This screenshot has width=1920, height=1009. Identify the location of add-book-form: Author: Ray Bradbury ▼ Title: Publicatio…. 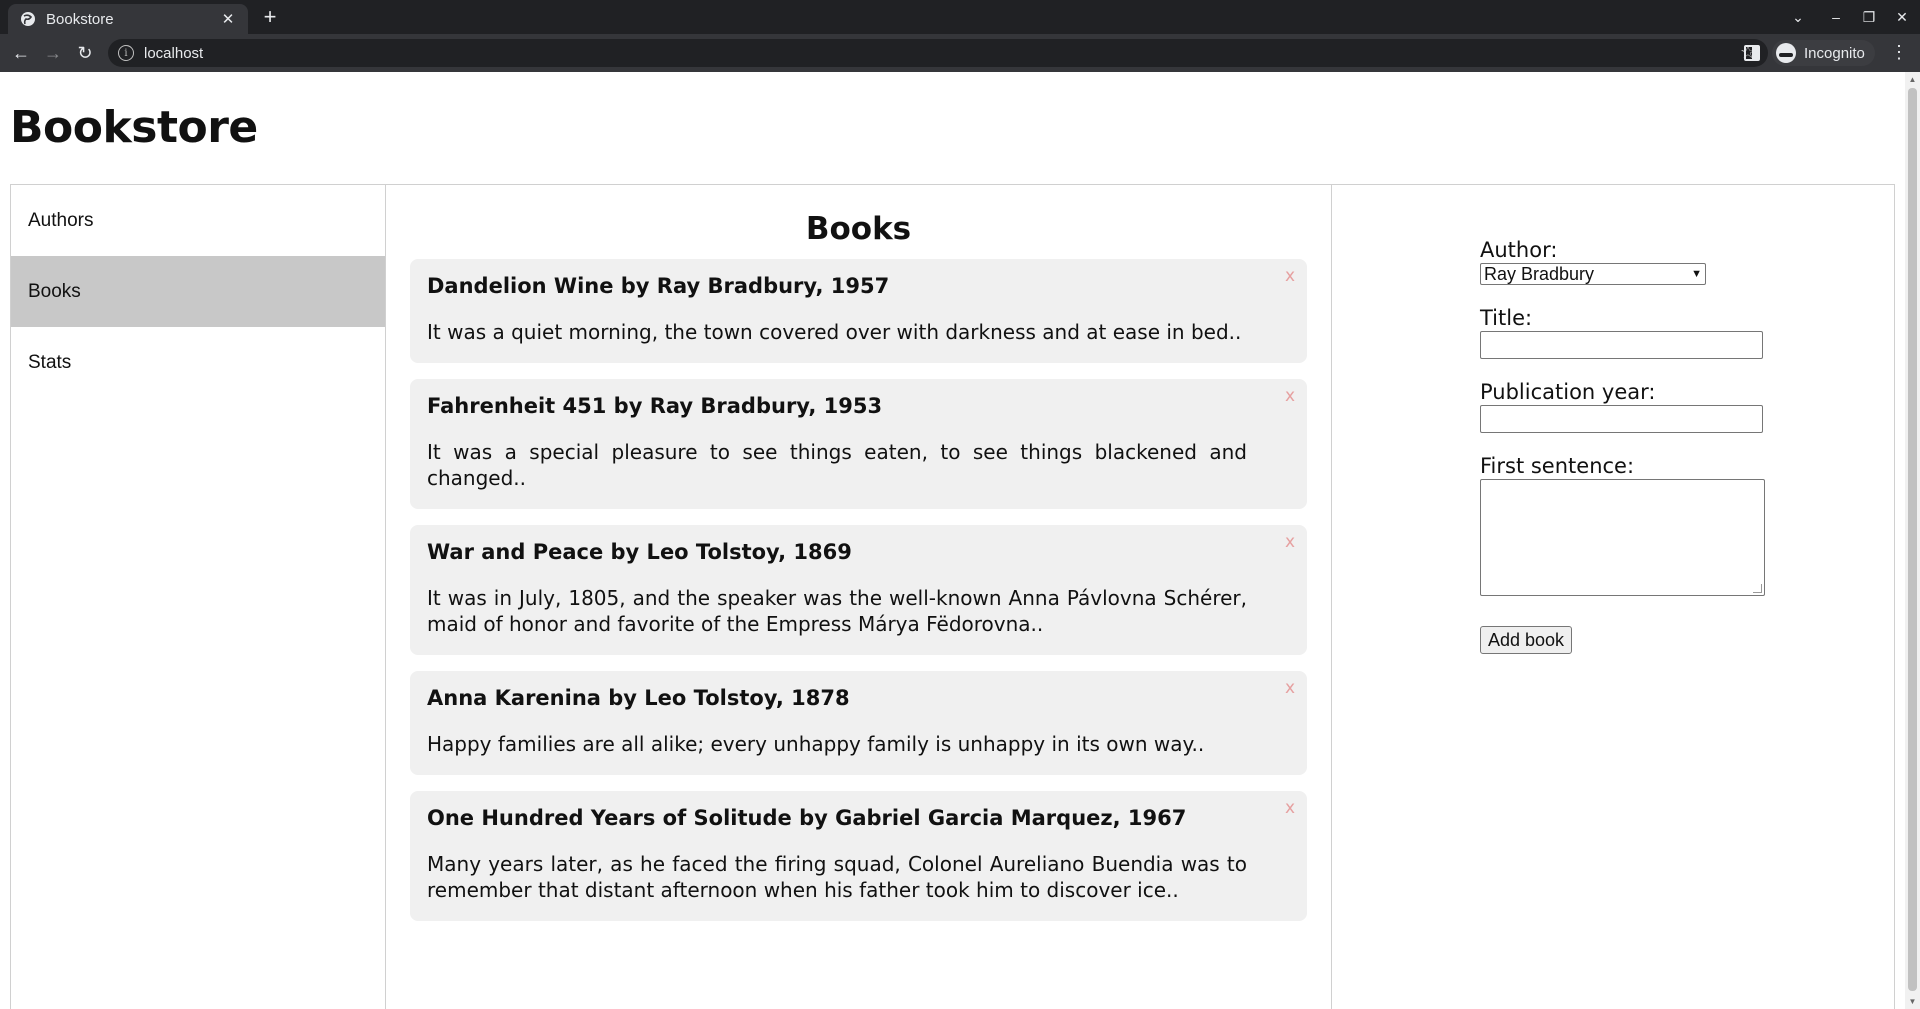
(1640, 445).